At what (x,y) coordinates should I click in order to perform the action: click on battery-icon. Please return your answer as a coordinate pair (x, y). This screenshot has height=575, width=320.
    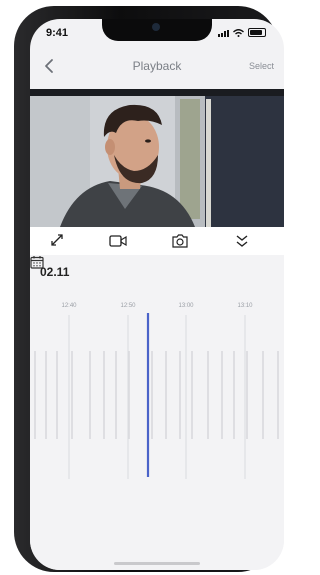
    Looking at the image, I should click on (257, 32).